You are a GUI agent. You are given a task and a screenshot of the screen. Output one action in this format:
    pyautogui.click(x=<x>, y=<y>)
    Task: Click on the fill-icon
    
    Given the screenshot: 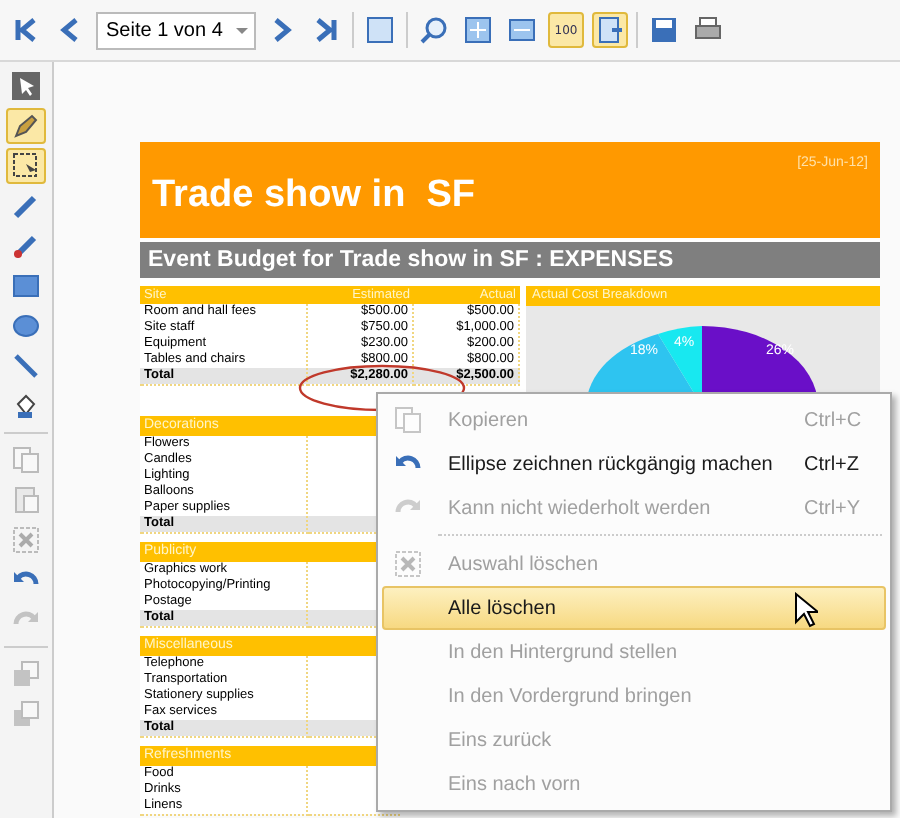 What is the action you would take?
    pyautogui.click(x=26, y=406)
    